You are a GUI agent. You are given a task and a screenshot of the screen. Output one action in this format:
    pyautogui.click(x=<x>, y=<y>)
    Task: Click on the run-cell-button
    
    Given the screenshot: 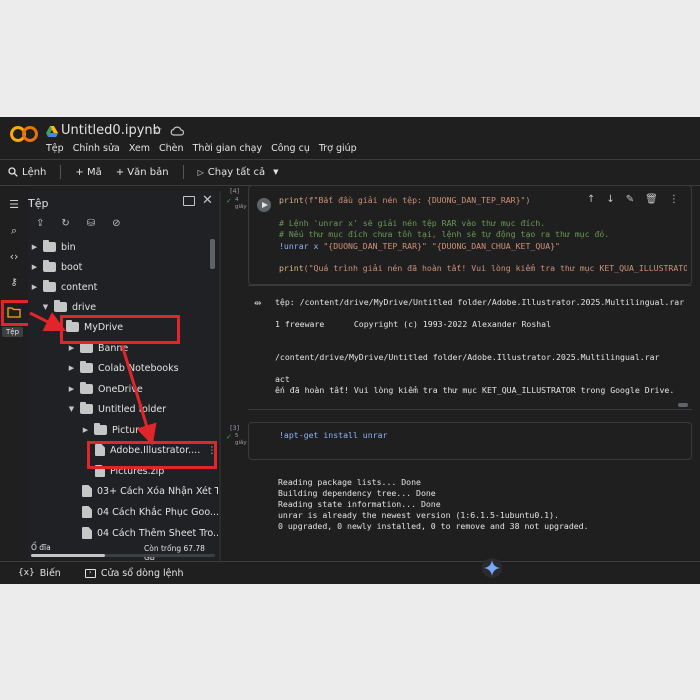 What is the action you would take?
    pyautogui.click(x=264, y=205)
    